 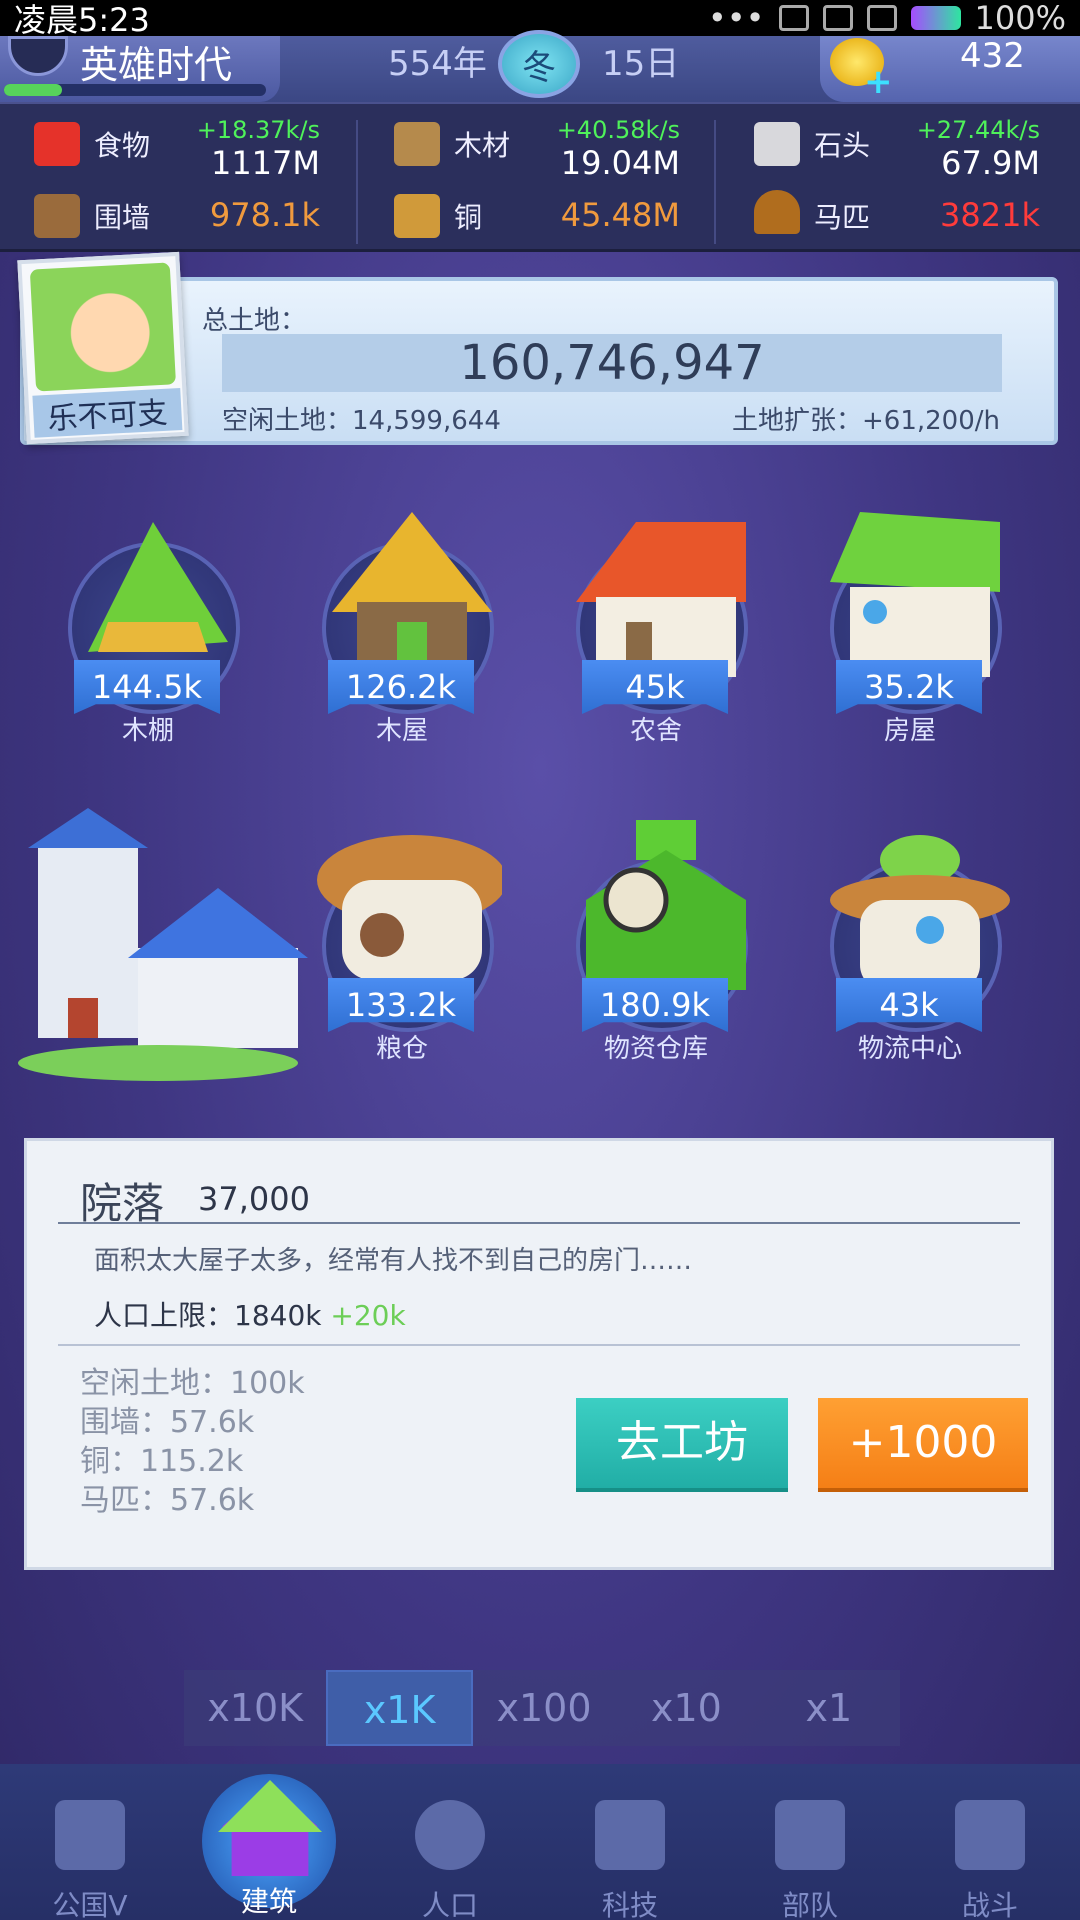 What do you see at coordinates (102, 327) in the screenshot?
I see `avatar-portrait` at bounding box center [102, 327].